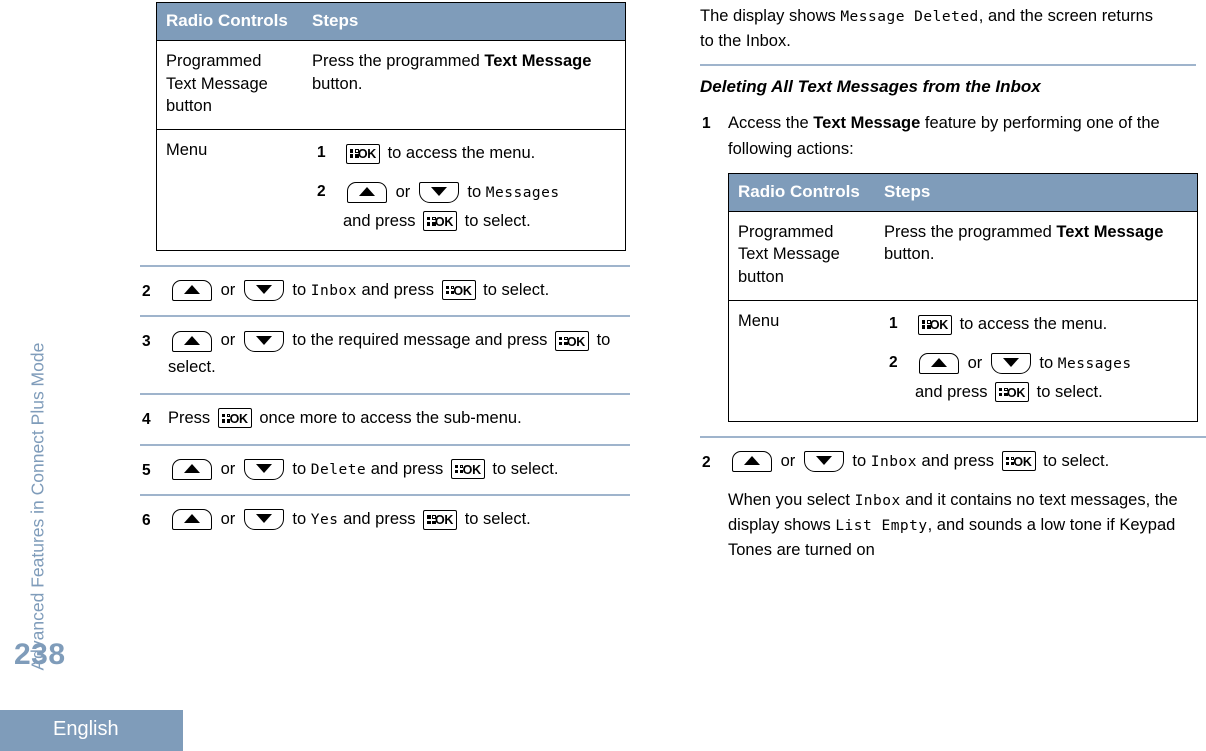 This screenshot has height=751, width=1206. What do you see at coordinates (538, 61) in the screenshot?
I see `step-text-bold: Text Message` at bounding box center [538, 61].